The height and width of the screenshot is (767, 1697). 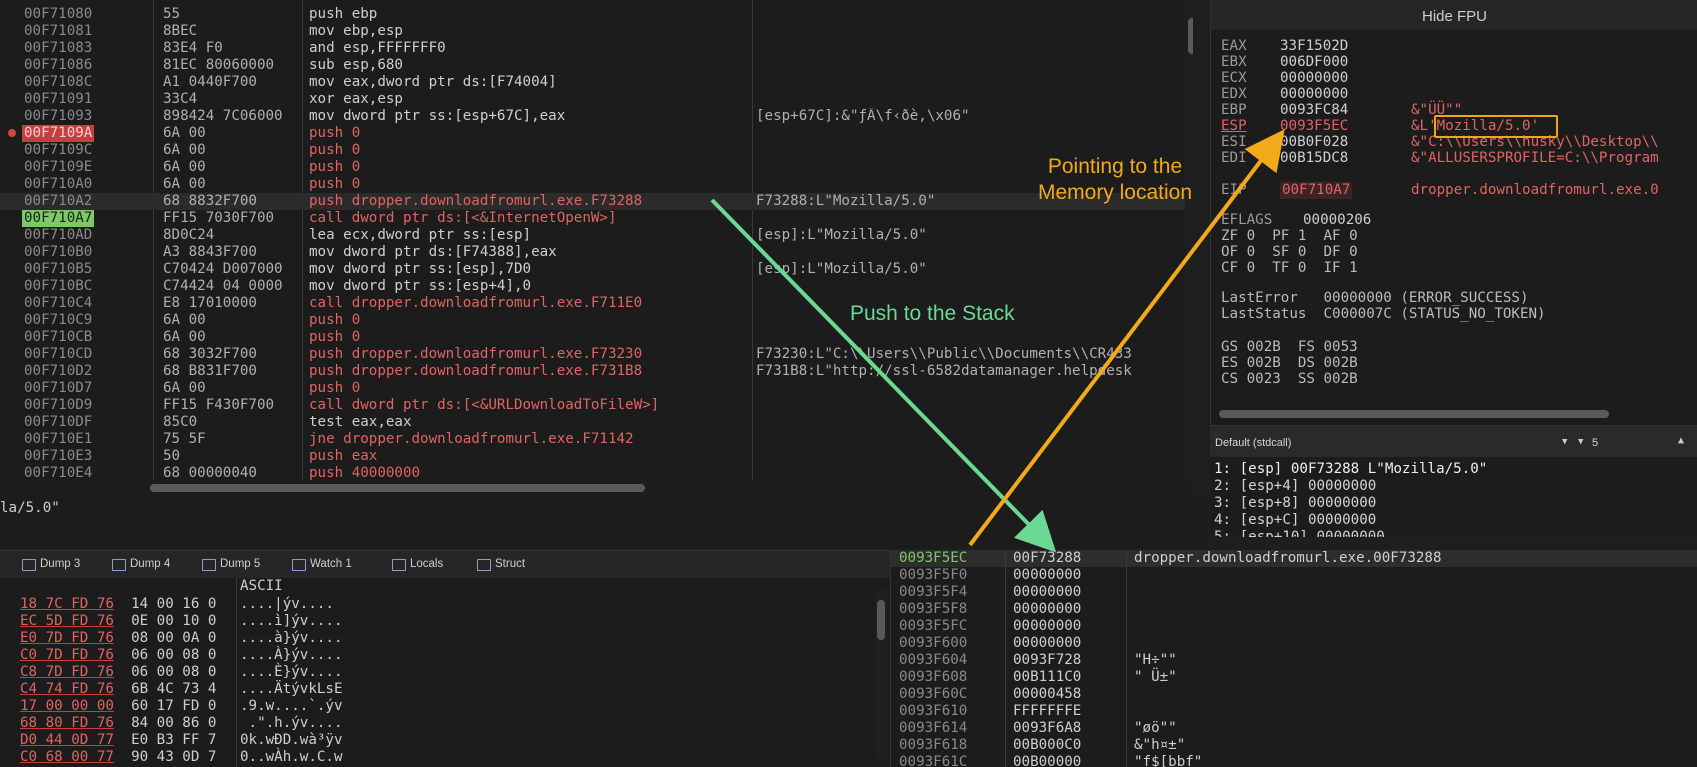 What do you see at coordinates (1115, 166) in the screenshot?
I see `pointing-annotation-line1: Pointing to the` at bounding box center [1115, 166].